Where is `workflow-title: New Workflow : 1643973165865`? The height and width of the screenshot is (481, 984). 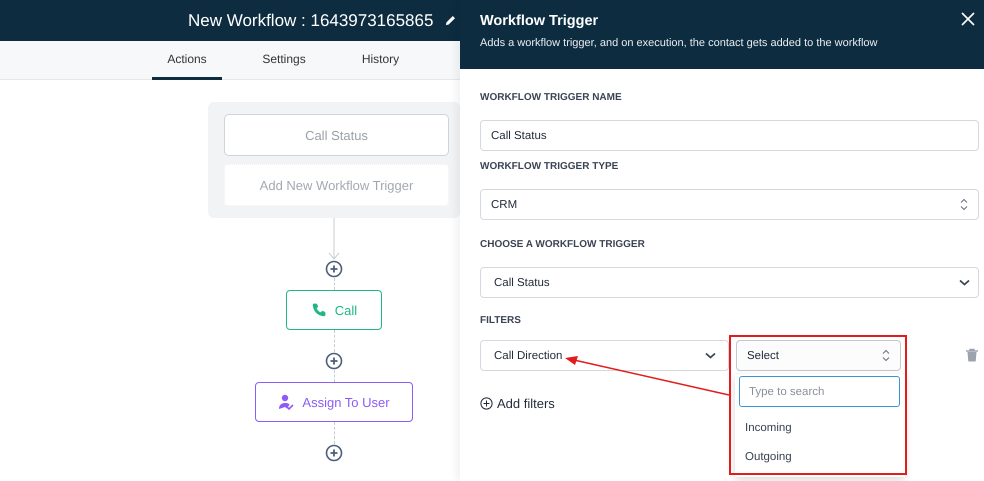 workflow-title: New Workflow : 1643973165865 is located at coordinates (311, 20).